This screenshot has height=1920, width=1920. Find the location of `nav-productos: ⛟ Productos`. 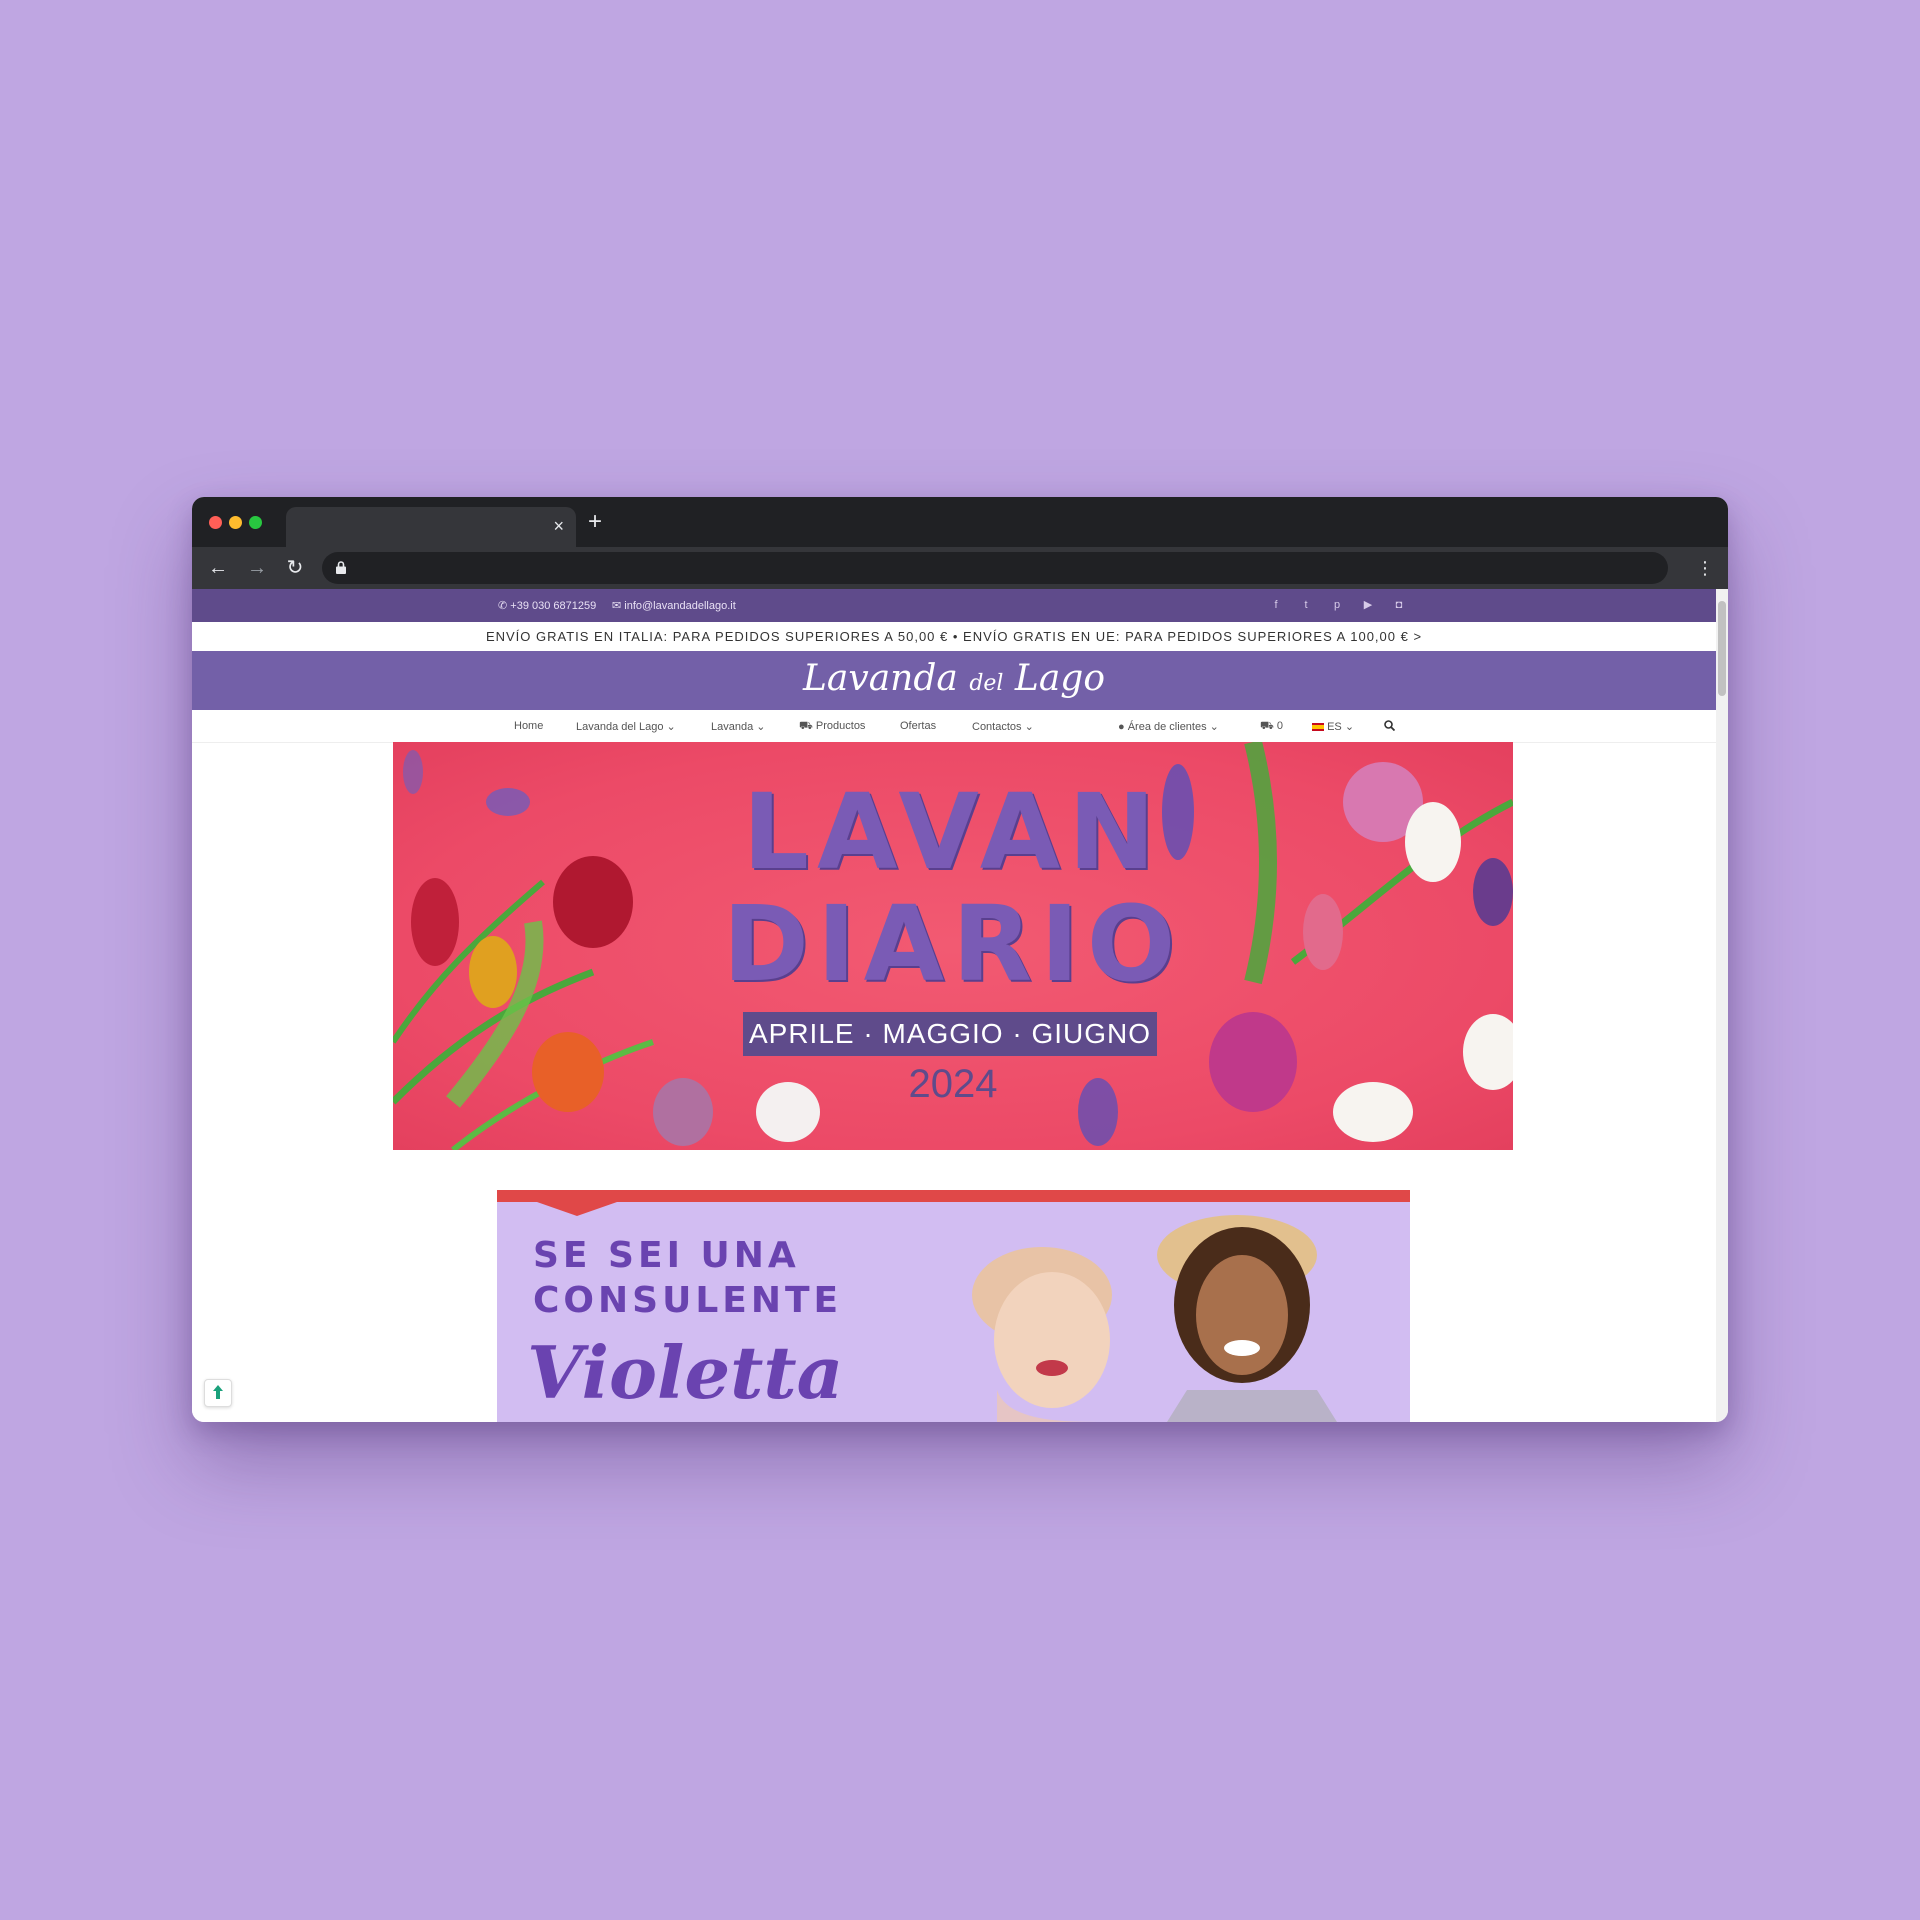

nav-productos: ⛟ Productos is located at coordinates (832, 727).